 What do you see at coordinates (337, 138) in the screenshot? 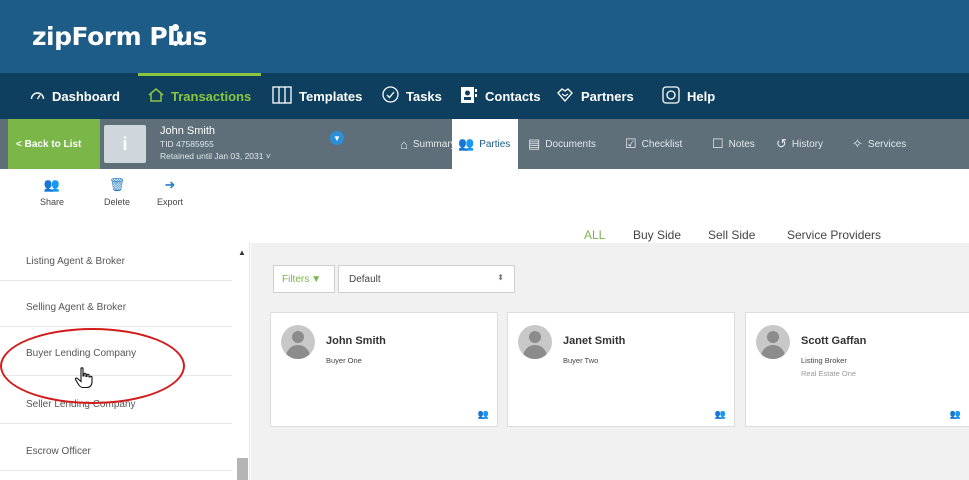
I see `chevron-down-icon: ▼` at bounding box center [337, 138].